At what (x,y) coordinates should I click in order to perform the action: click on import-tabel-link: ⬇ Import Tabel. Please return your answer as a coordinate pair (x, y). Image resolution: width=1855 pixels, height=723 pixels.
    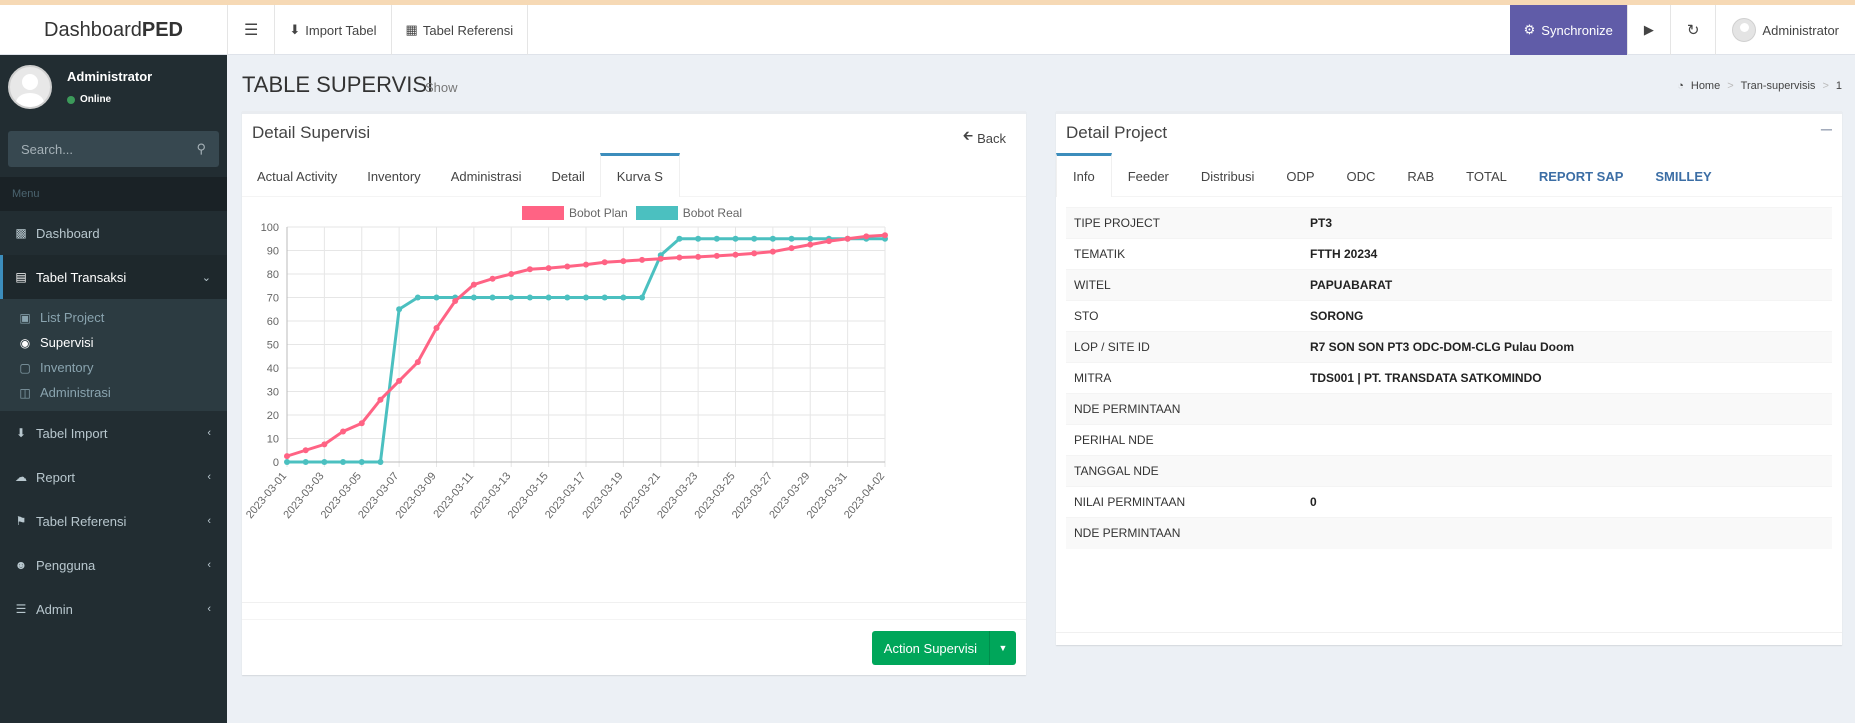
    Looking at the image, I should click on (333, 30).